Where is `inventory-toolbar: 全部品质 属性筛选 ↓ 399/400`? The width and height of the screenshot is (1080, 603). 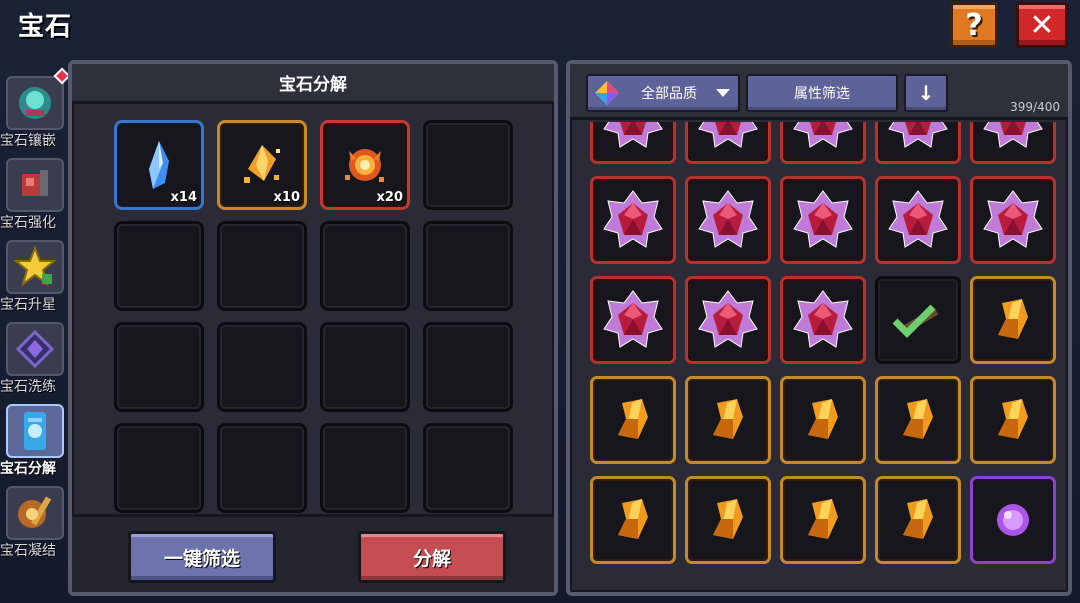 inventory-toolbar: 全部品质 属性筛选 ↓ 399/400 is located at coordinates (819, 92).